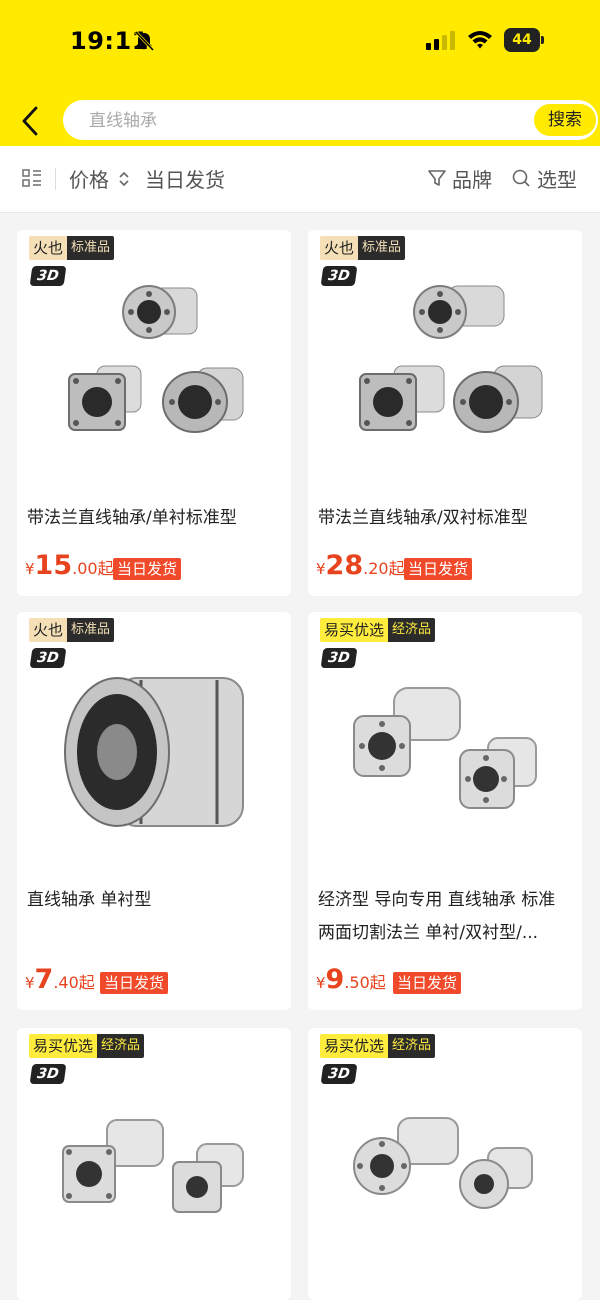 Image resolution: width=600 pixels, height=1300 pixels. Describe the element at coordinates (440, 40) in the screenshot. I see `cellular-signal-icon` at that location.